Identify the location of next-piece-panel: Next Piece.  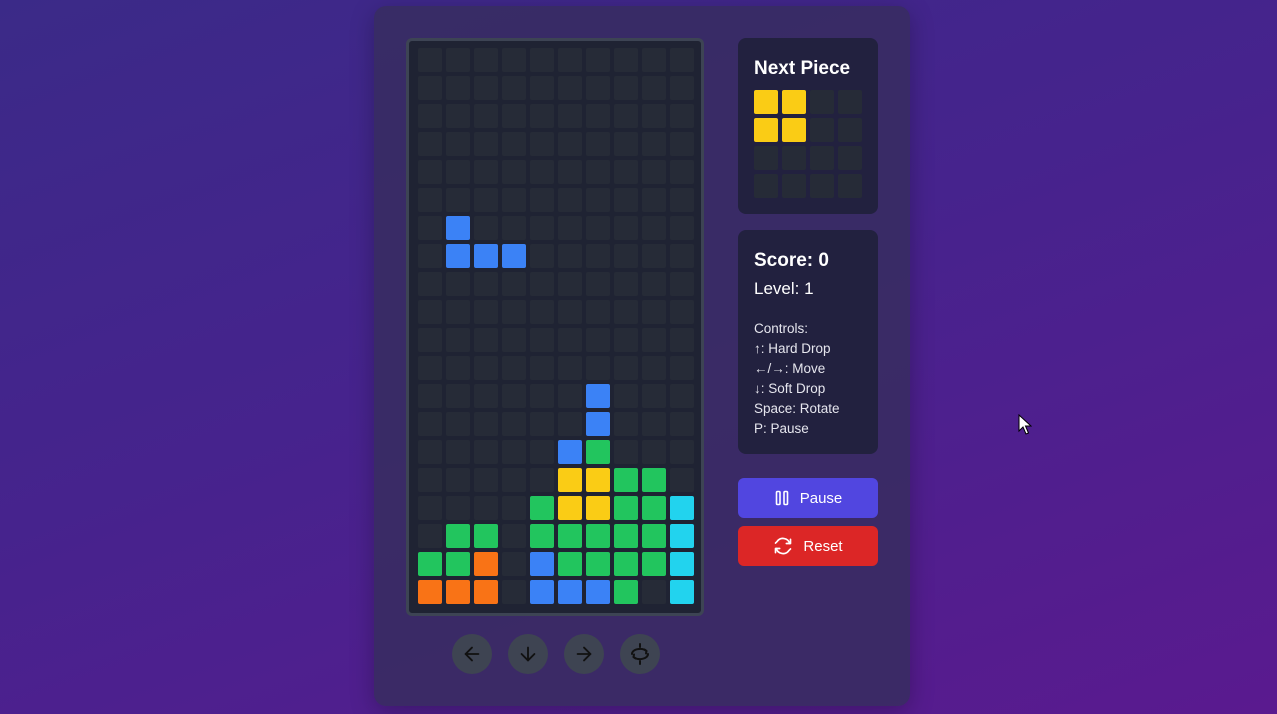
(808, 126).